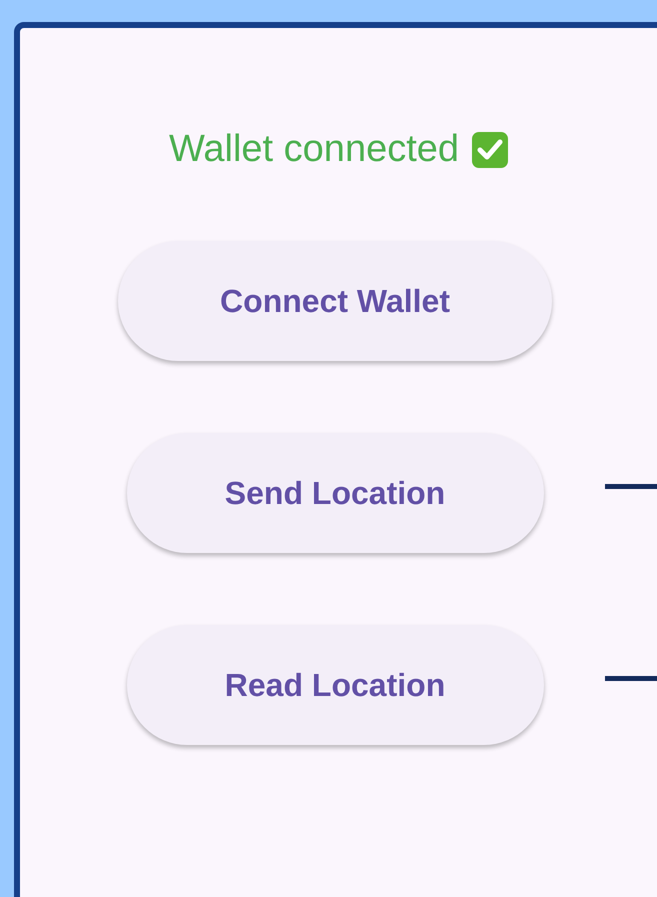 The width and height of the screenshot is (657, 897). What do you see at coordinates (314, 149) in the screenshot?
I see `status-text: Wallet connected` at bounding box center [314, 149].